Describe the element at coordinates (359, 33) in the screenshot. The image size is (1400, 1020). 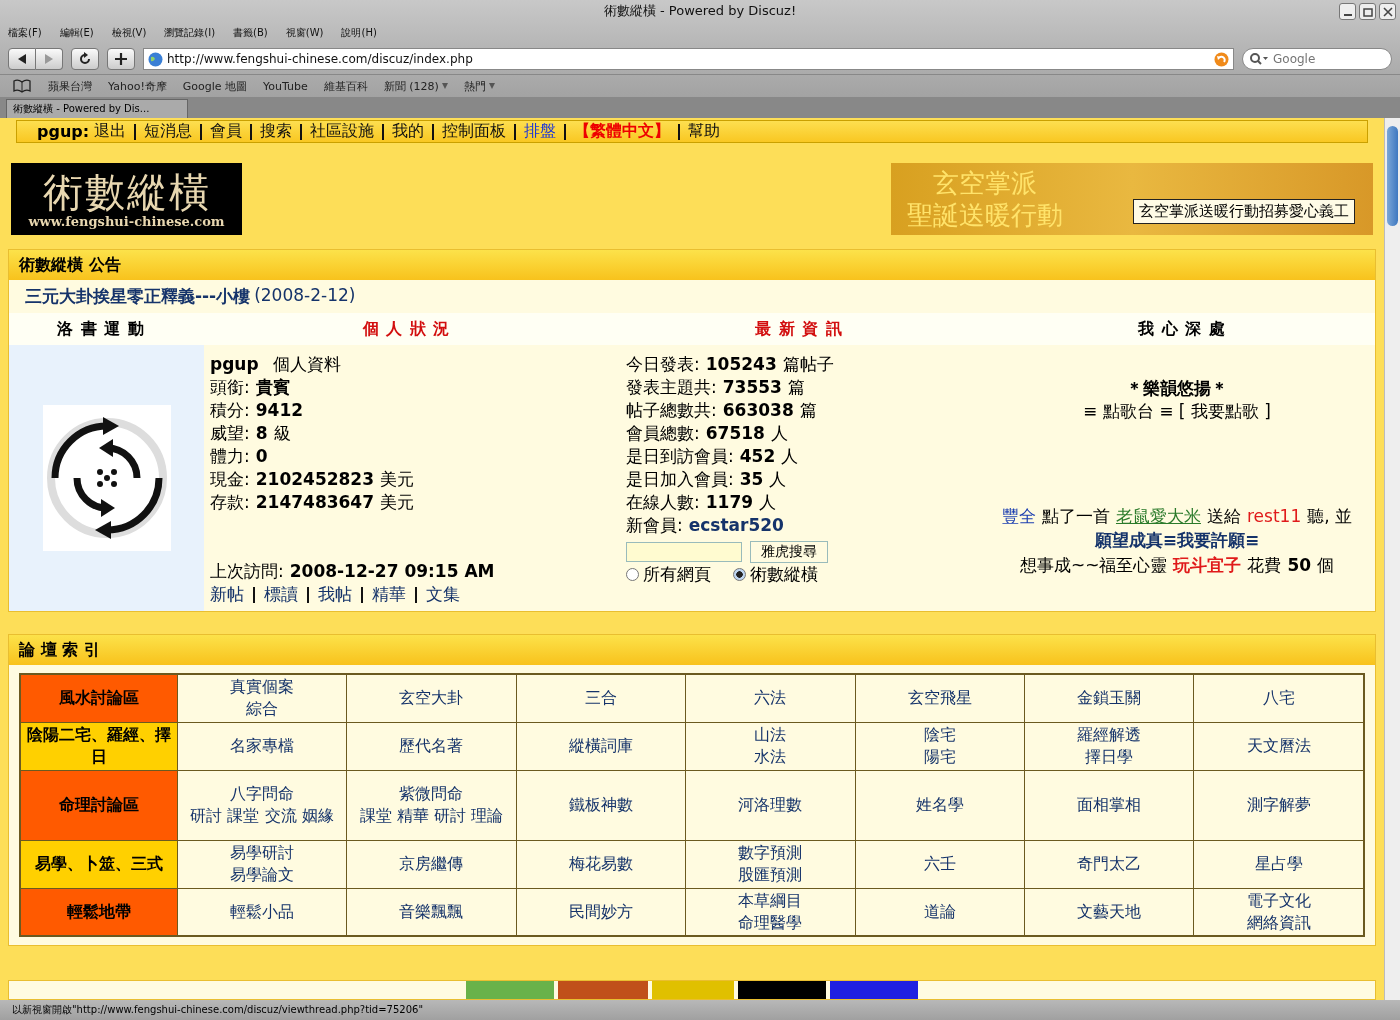
I see `menu-item: 說明(H)` at that location.